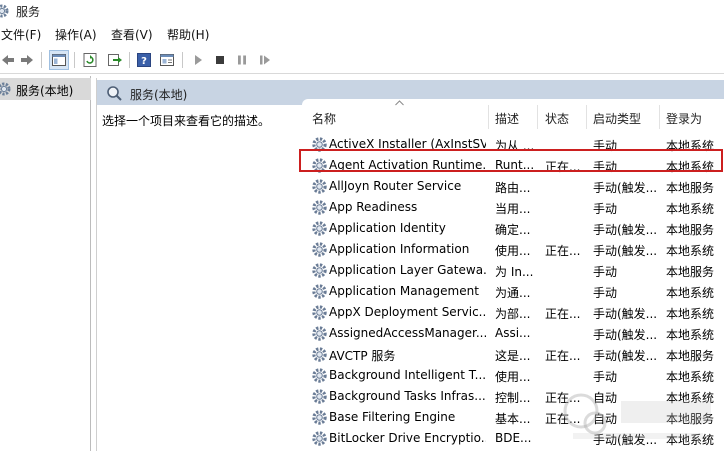  Describe the element at coordinates (362, 11) in the screenshot. I see `title-bar: 服务` at that location.